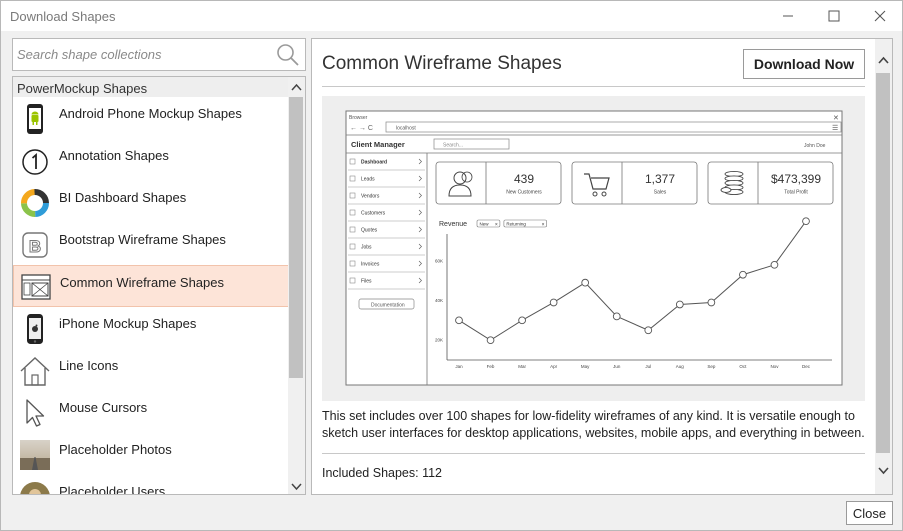  I want to click on list-scroll-thumb, so click(296, 237).